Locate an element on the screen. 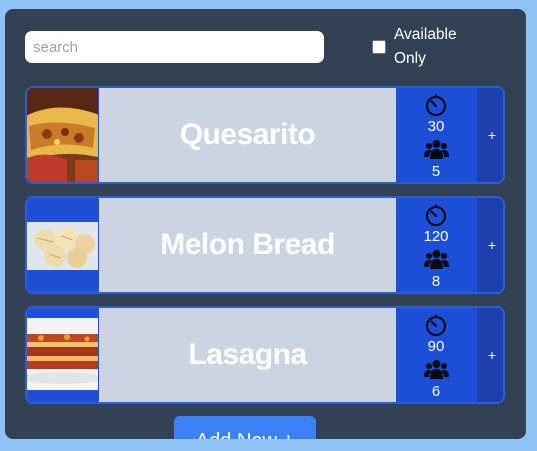 This screenshot has height=451, width=537. prep-time: 90 is located at coordinates (436, 346).